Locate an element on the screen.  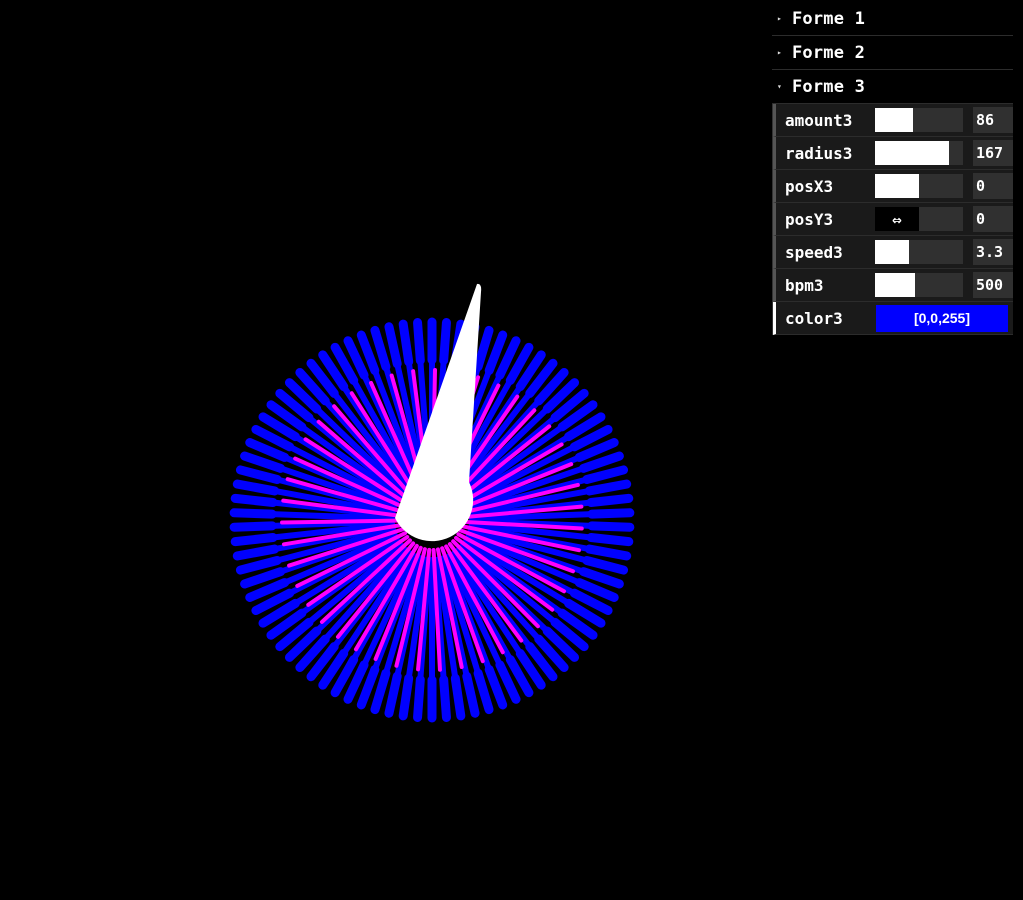
control-amount3: amount3 86 is located at coordinates (893, 120).